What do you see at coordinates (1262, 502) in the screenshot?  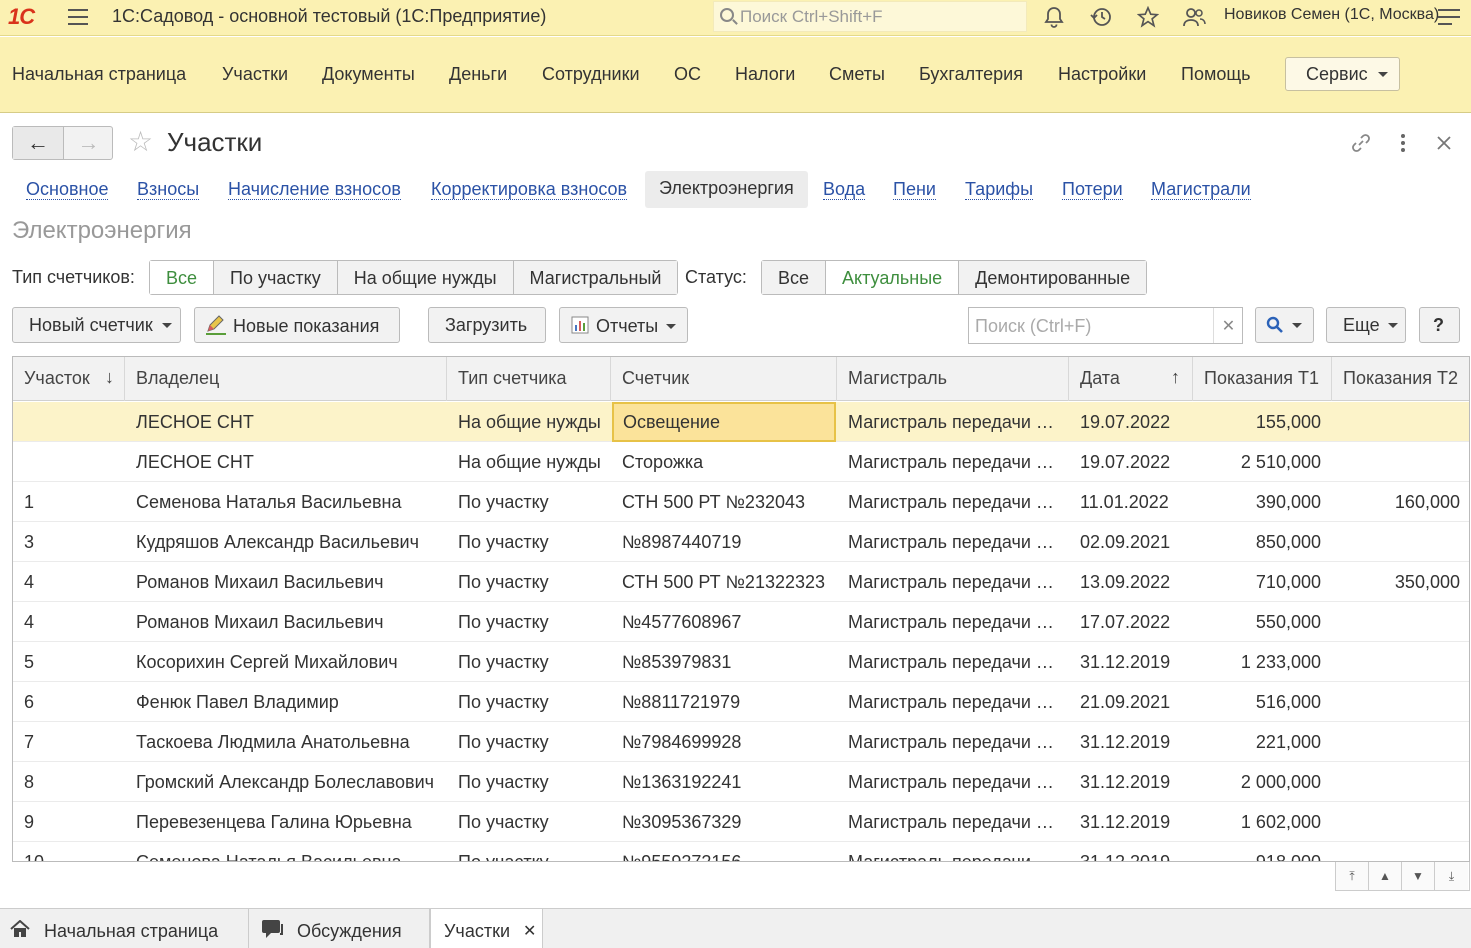 I see `cell-reading-t1: 390,000` at bounding box center [1262, 502].